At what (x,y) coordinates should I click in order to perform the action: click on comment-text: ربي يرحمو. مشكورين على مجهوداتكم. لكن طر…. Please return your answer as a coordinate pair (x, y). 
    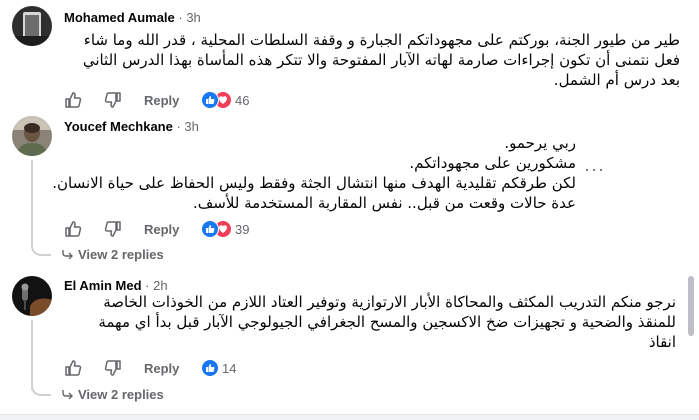
    Looking at the image, I should click on (314, 173).